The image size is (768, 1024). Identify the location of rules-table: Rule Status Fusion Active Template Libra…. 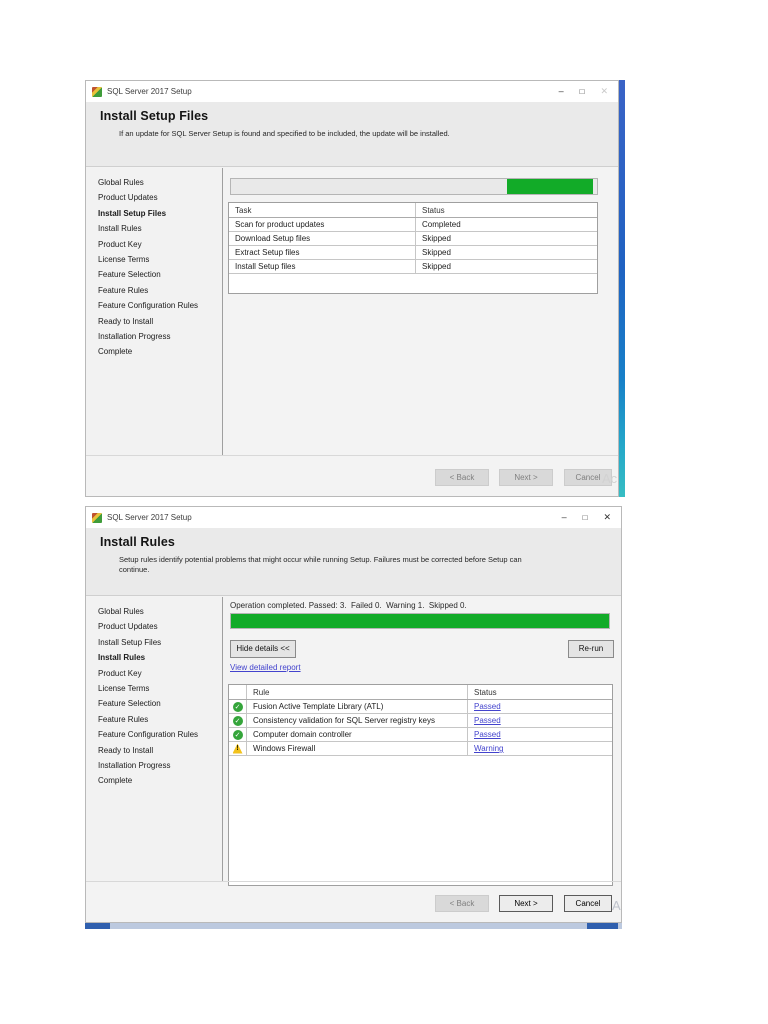
(420, 785).